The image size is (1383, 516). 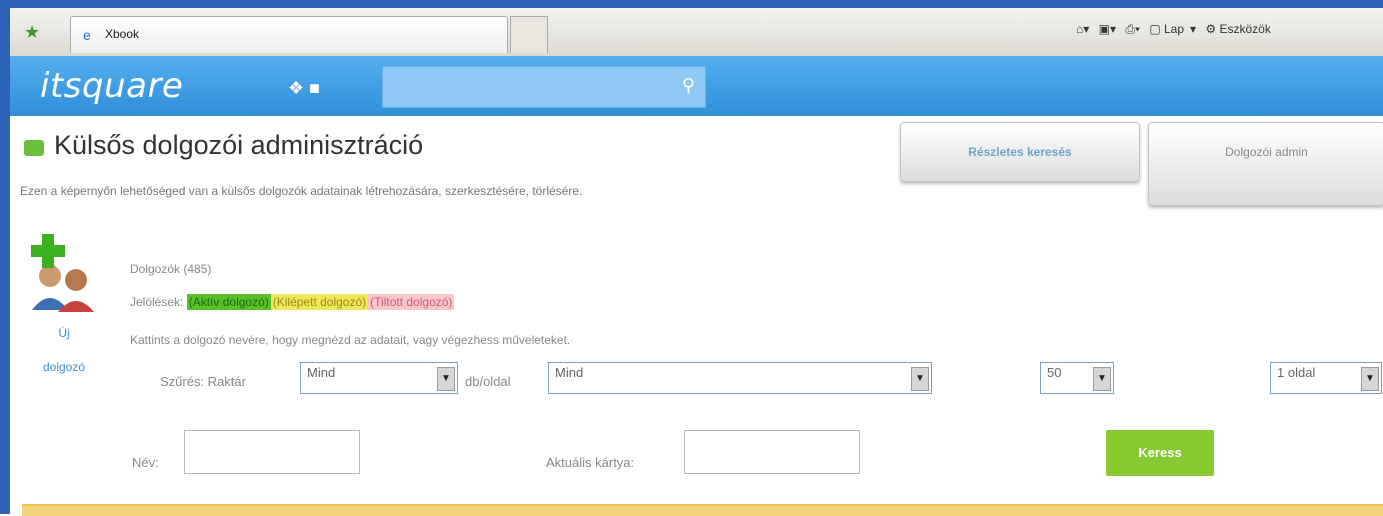 I want to click on new-worker-button: Új dolgozó, so click(x=64, y=312).